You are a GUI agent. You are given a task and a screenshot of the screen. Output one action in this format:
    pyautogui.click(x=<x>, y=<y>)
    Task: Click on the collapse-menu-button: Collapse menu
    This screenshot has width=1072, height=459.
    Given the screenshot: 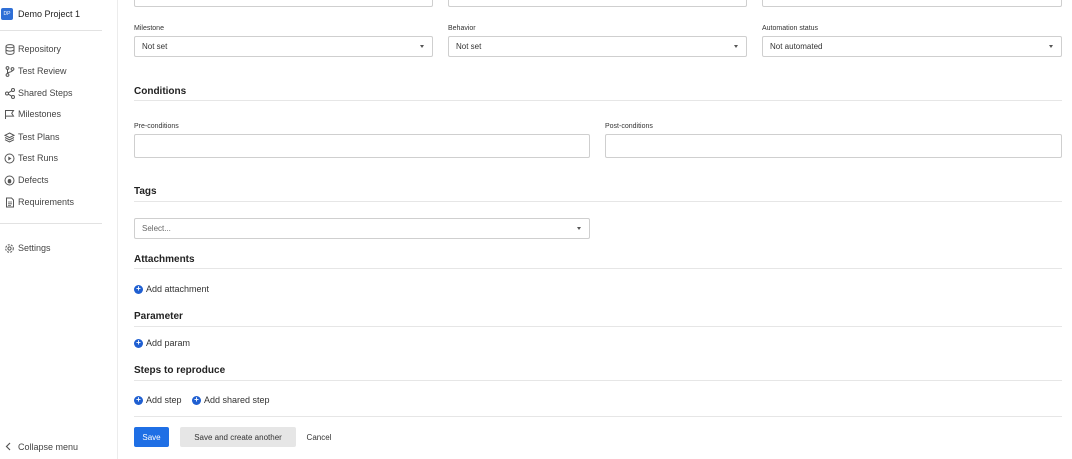 What is the action you would take?
    pyautogui.click(x=39, y=447)
    